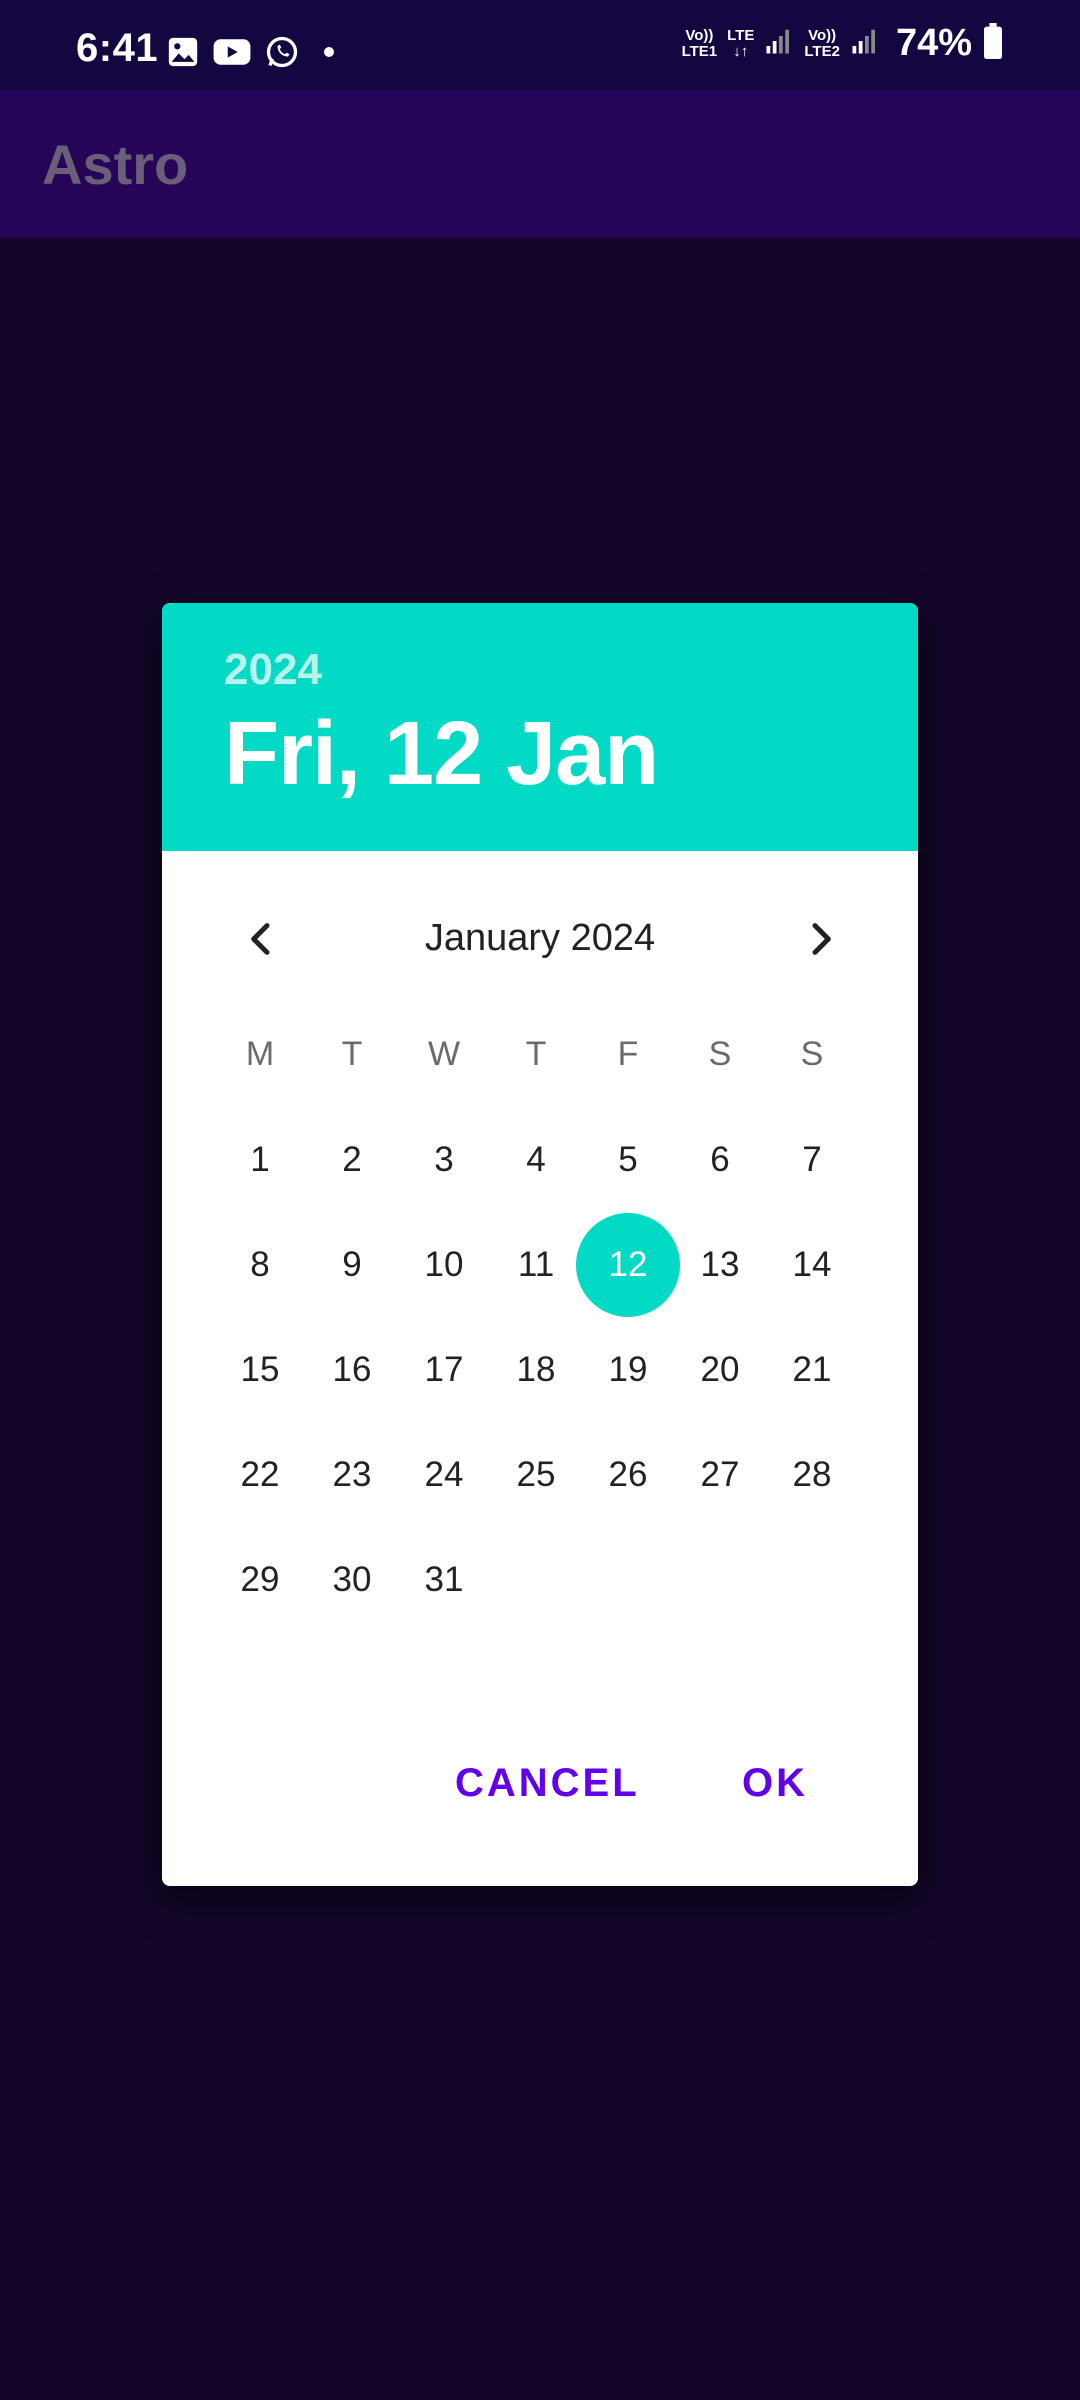 Image resolution: width=1080 pixels, height=2400 pixels. What do you see at coordinates (720, 1160) in the screenshot?
I see `calendar-day: 6` at bounding box center [720, 1160].